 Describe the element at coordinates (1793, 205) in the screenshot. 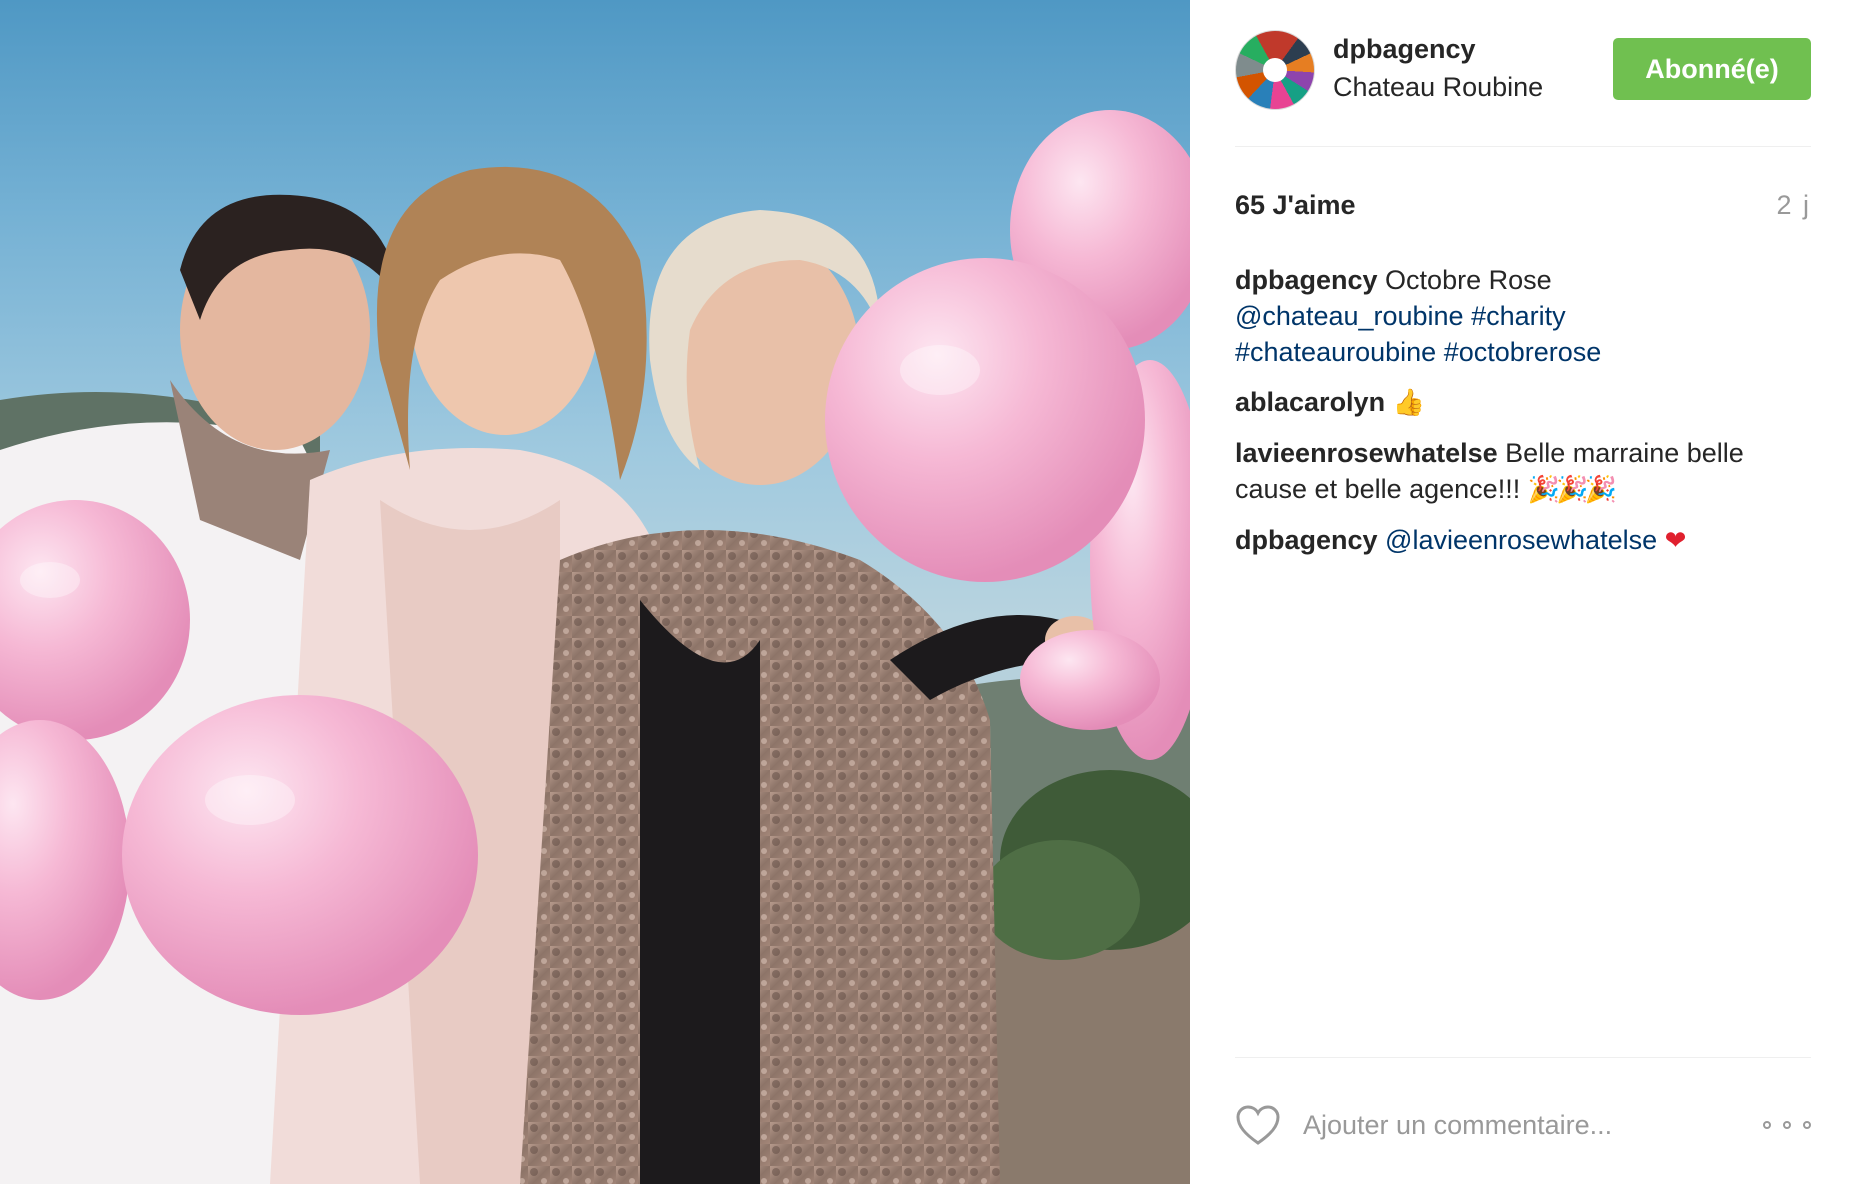

I see `post-timestamp: 2 j` at that location.